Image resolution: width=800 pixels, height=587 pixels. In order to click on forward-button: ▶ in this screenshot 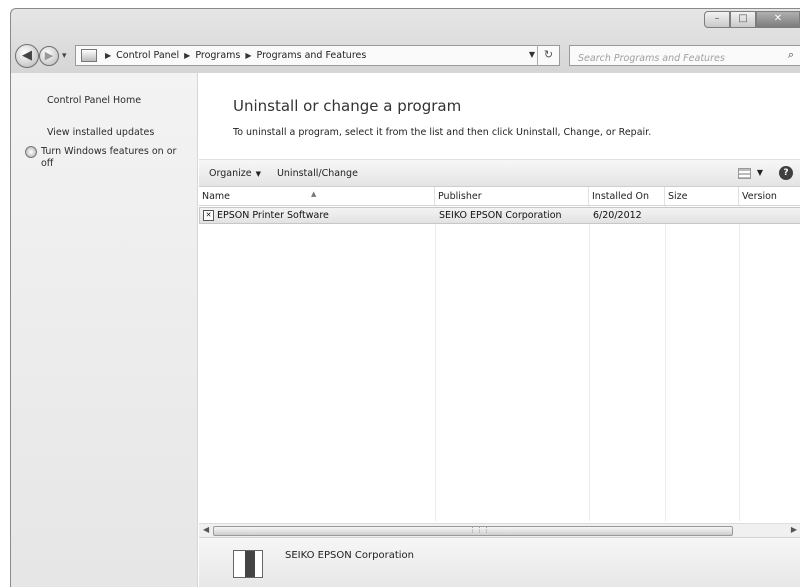, I will do `click(49, 56)`.